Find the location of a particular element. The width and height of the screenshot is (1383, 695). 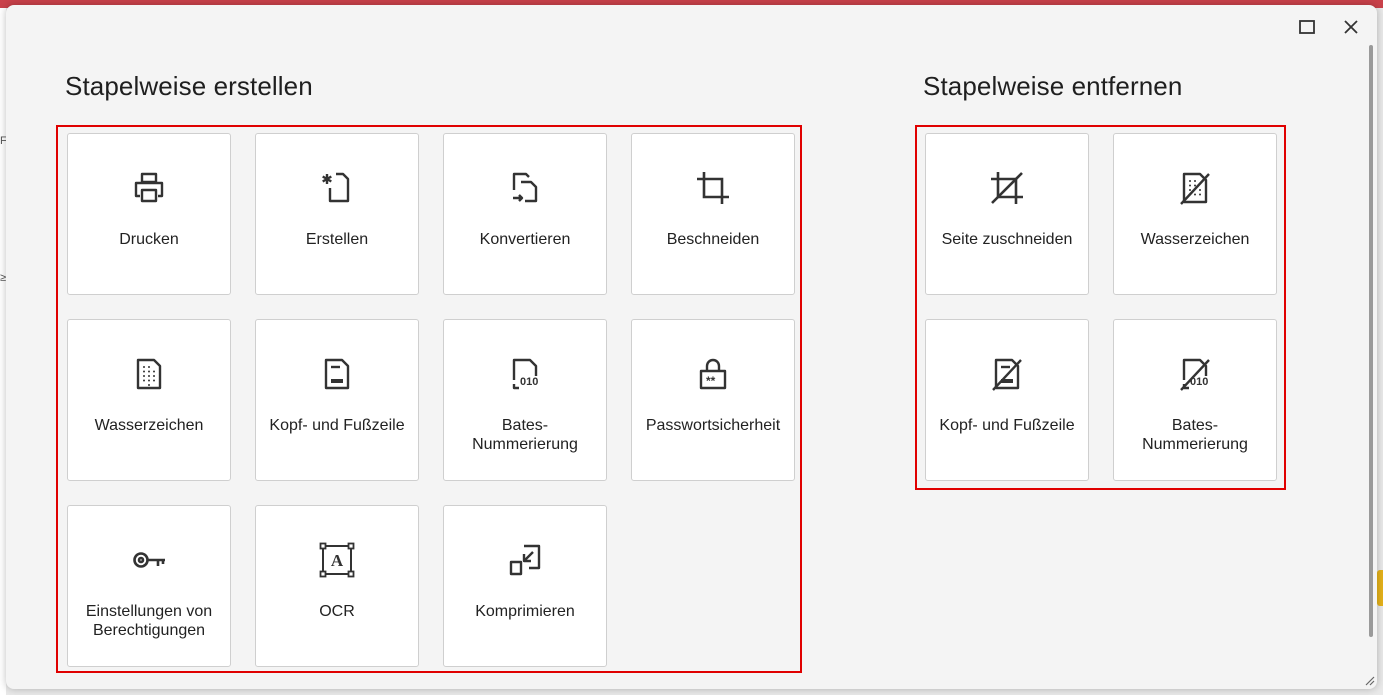

close-button is located at coordinates (1351, 27).